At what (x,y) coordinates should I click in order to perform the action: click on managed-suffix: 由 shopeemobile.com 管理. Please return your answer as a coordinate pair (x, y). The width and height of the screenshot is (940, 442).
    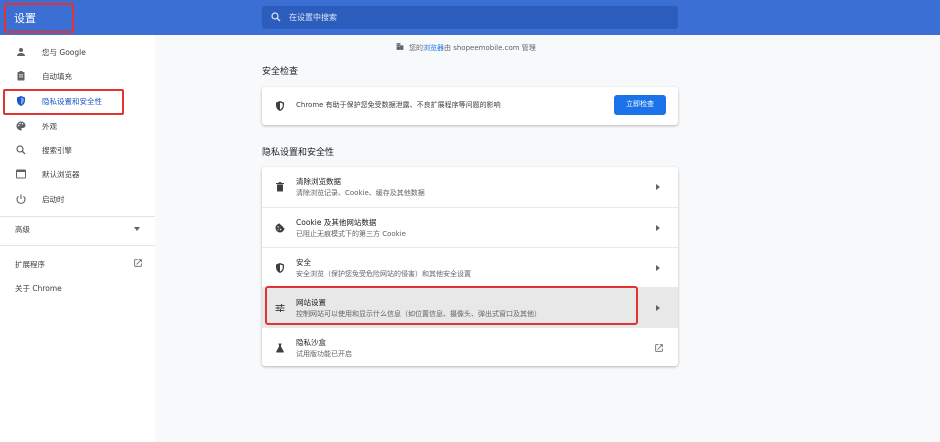
    Looking at the image, I should click on (490, 48).